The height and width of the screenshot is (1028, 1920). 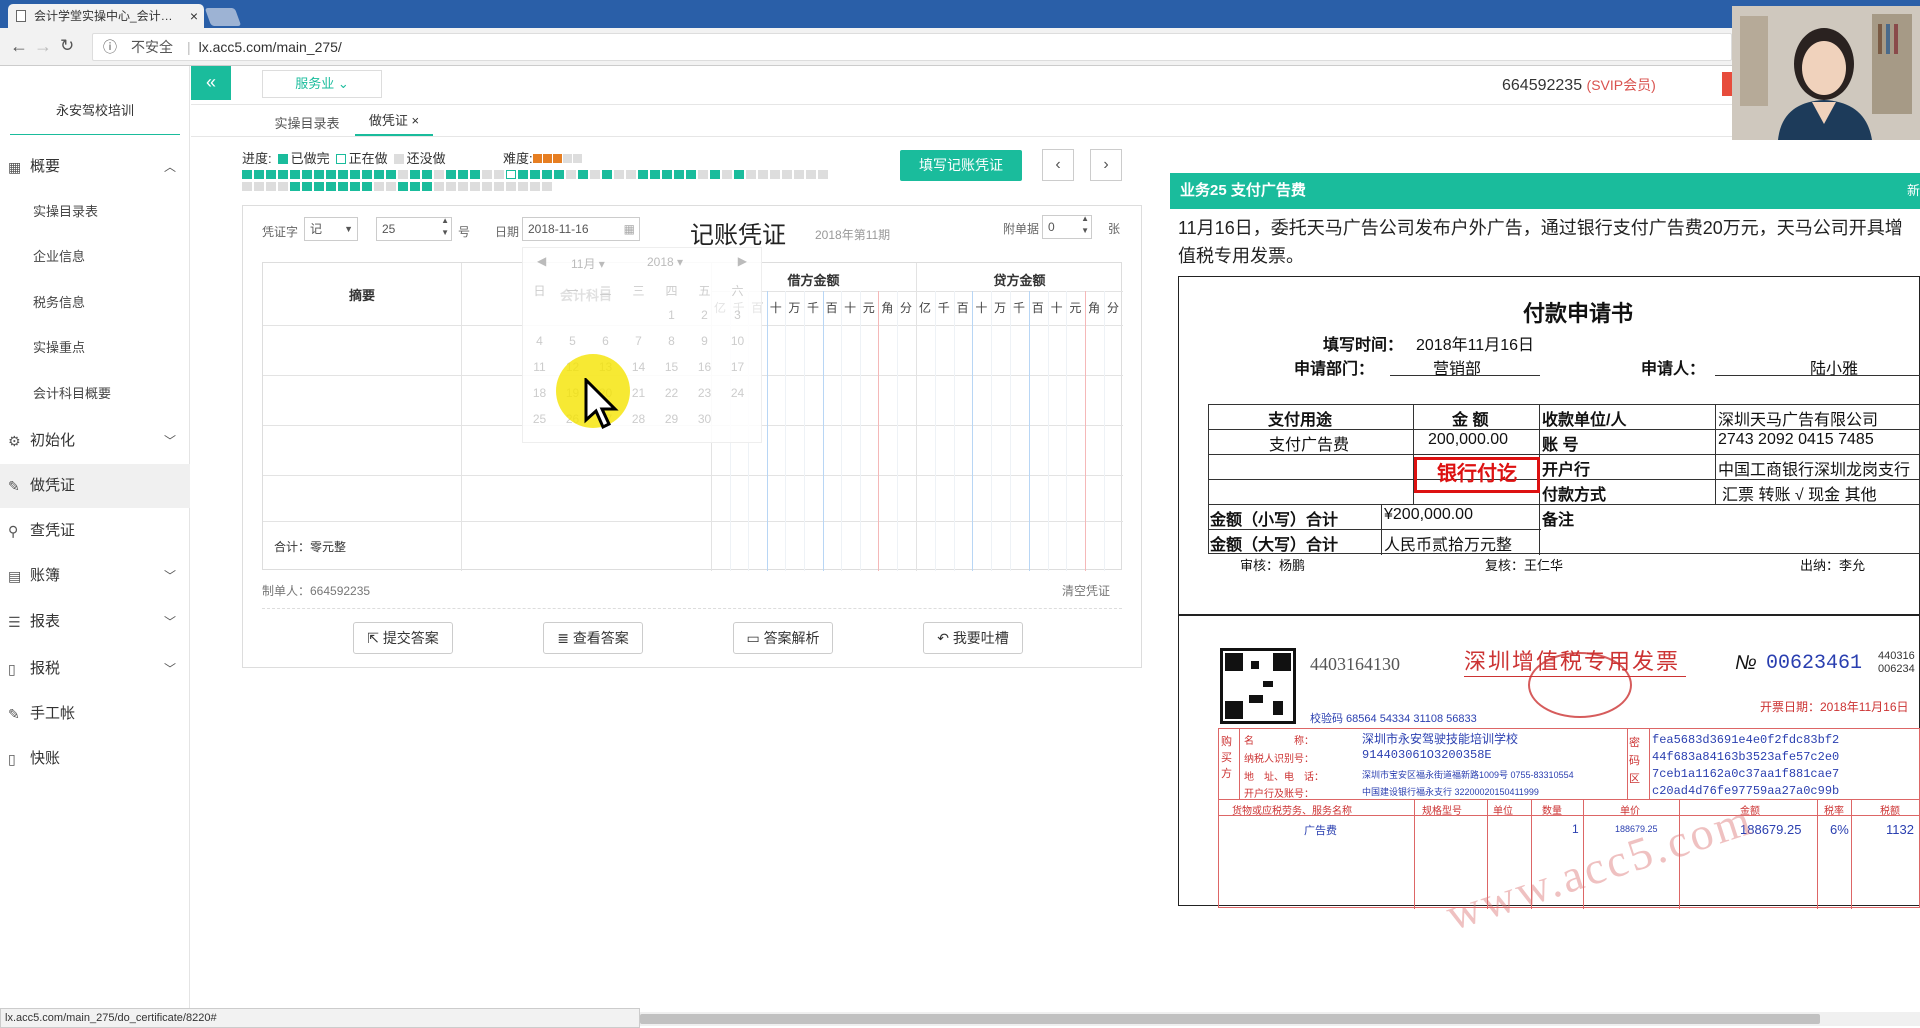 What do you see at coordinates (588, 263) in the screenshot?
I see `month-select: 11月 ▾` at bounding box center [588, 263].